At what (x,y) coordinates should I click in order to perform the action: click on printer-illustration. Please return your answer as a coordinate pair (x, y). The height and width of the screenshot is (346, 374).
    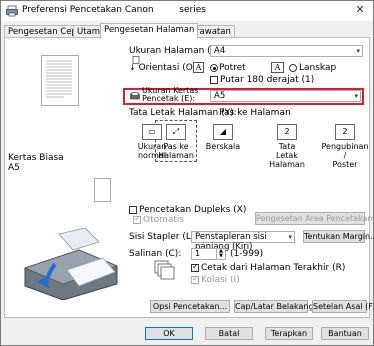
    Looking at the image, I should click on (71, 264).